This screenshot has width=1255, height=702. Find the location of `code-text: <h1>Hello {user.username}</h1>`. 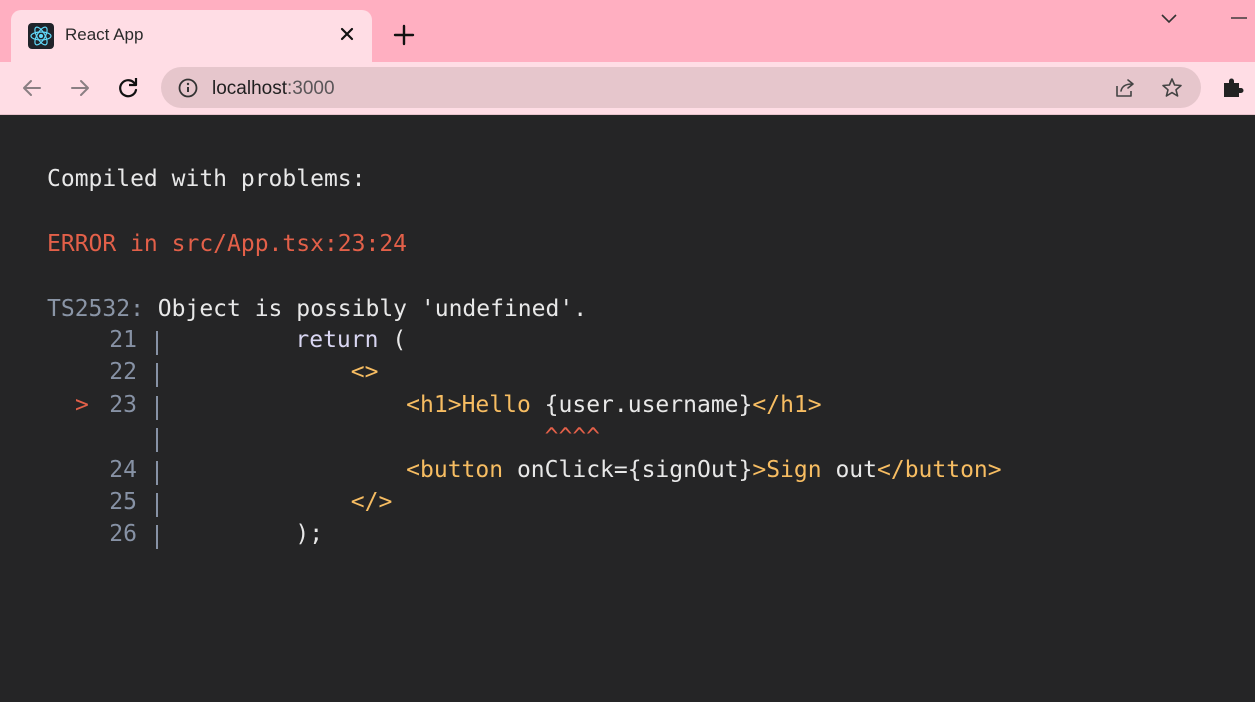

code-text: <h1>Hello {user.username}</h1> is located at coordinates (531, 404).